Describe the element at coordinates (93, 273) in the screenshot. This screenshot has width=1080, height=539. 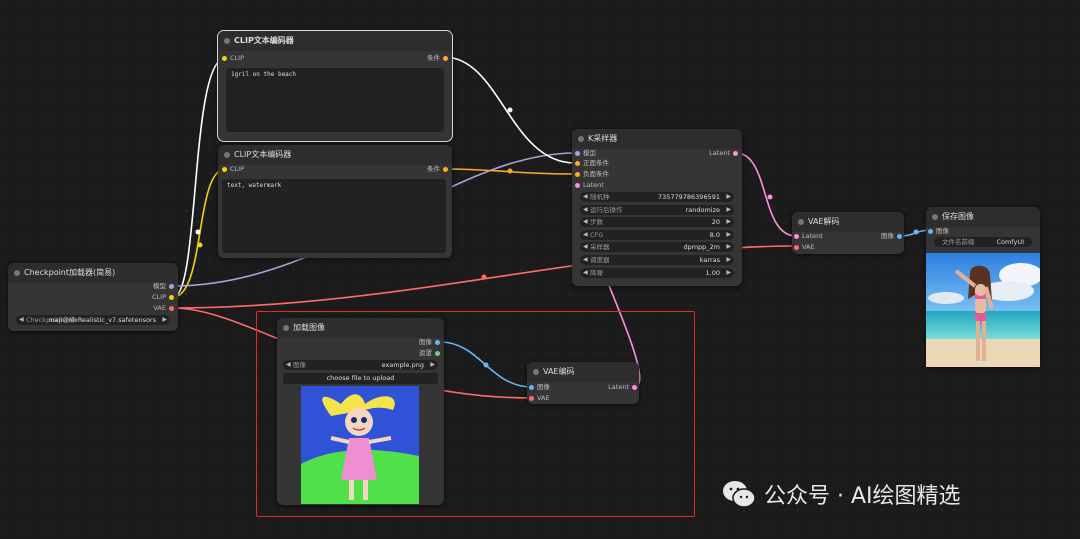
I see `node-title: Checkpoint加载器(简易)` at that location.